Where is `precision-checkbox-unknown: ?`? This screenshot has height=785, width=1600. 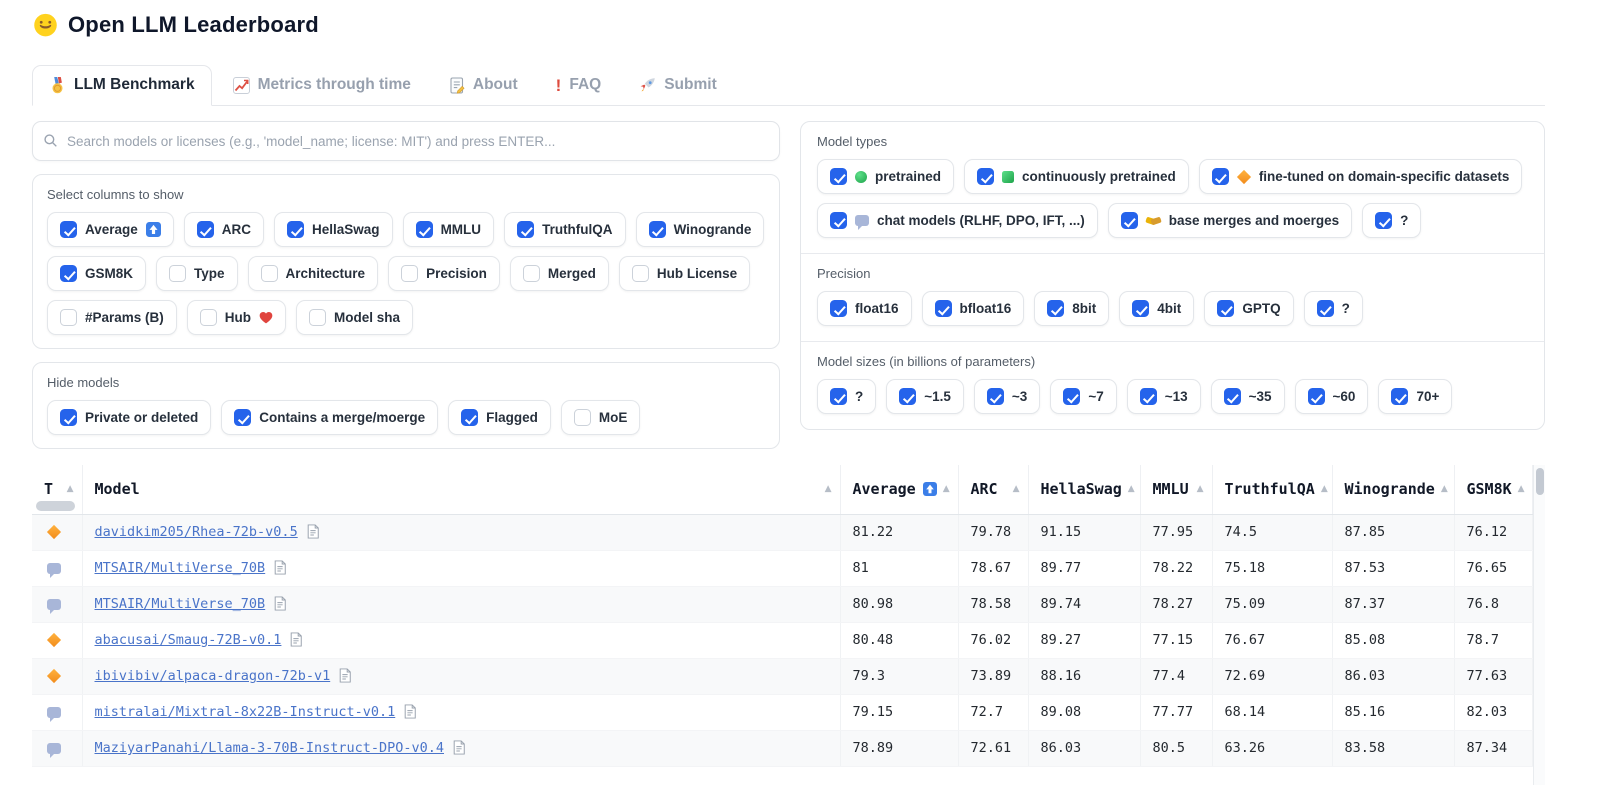 precision-checkbox-unknown: ? is located at coordinates (1333, 308).